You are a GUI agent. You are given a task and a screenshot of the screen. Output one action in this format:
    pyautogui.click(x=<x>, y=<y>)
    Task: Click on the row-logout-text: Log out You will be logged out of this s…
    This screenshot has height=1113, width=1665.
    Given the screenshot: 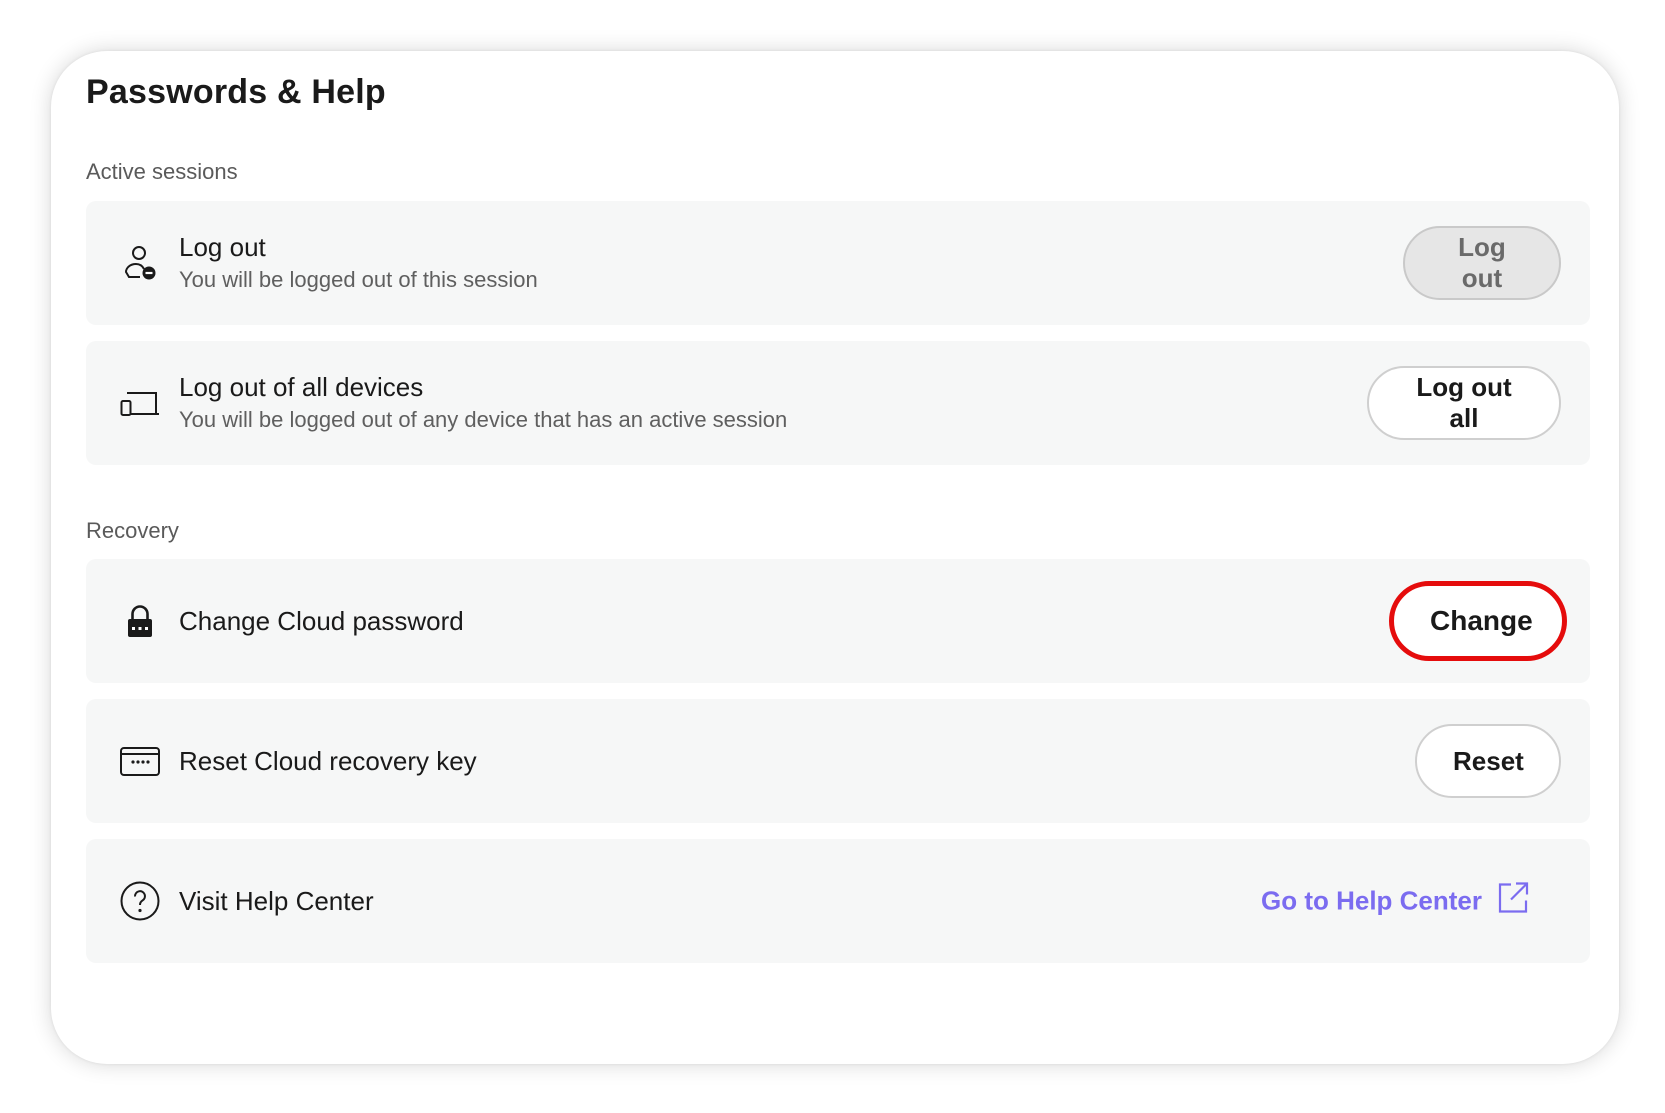 What is the action you would take?
    pyautogui.click(x=358, y=263)
    